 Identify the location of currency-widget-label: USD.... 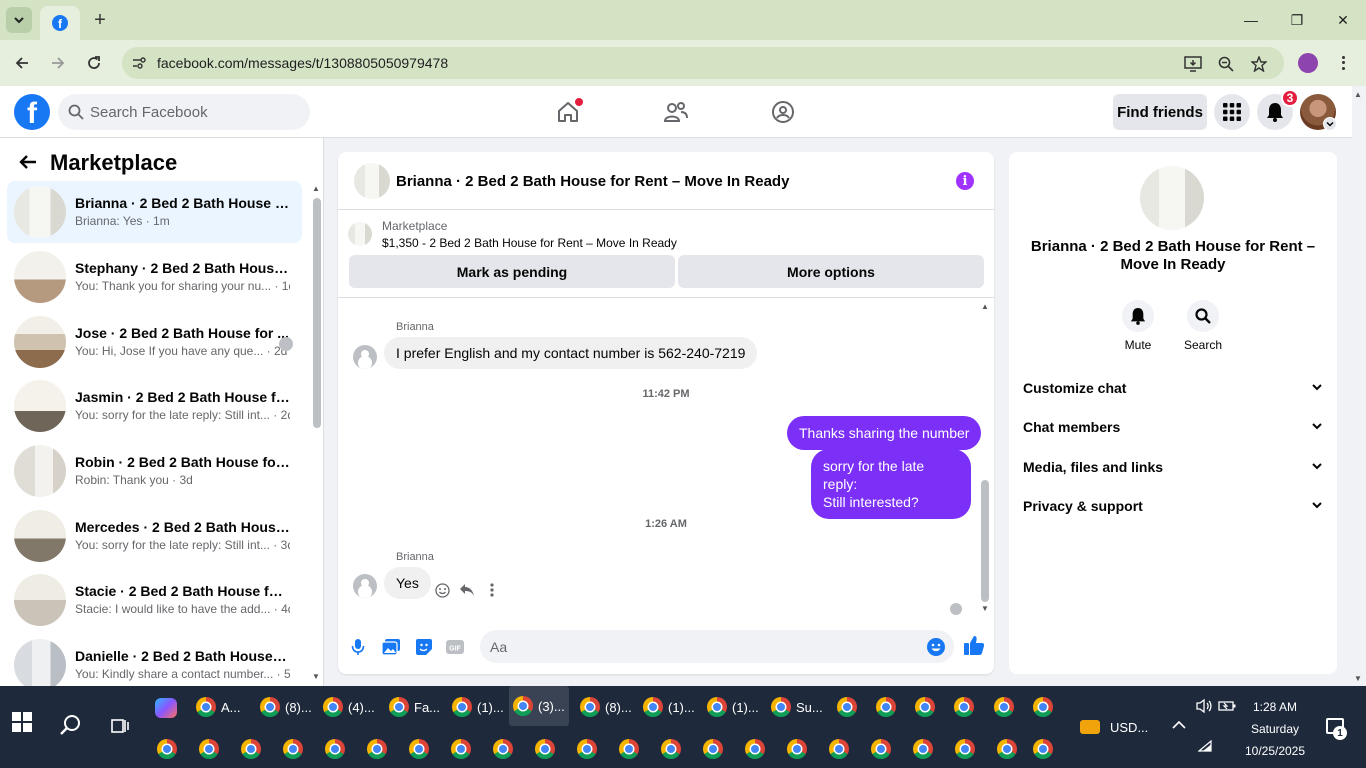
(1129, 727).